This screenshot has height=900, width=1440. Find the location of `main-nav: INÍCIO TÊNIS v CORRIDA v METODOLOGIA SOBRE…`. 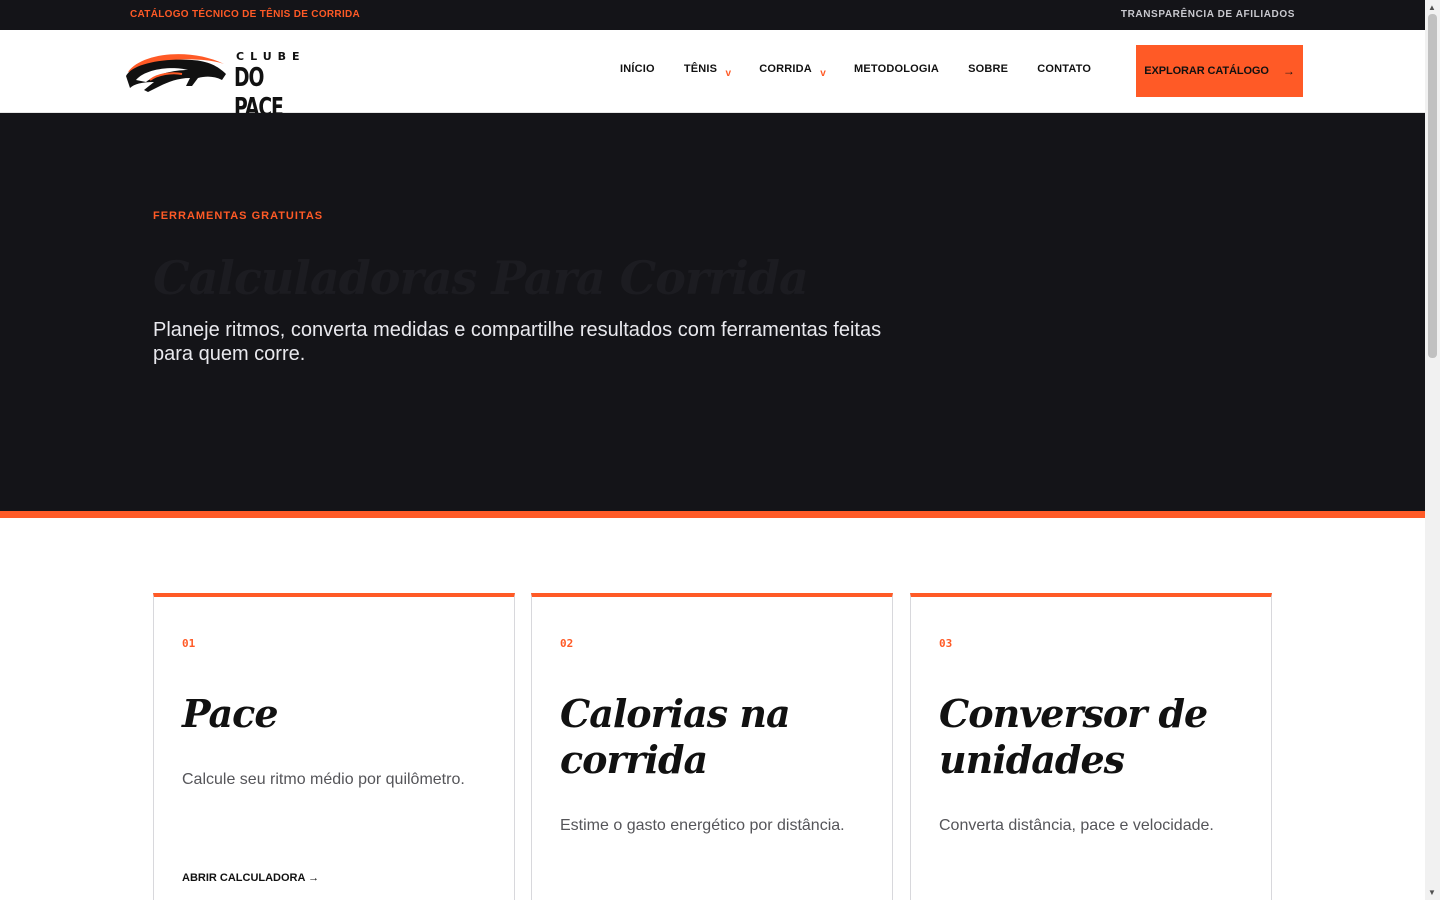

main-nav: INÍCIO TÊNIS v CORRIDA v METODOLOGIA SOBRE… is located at coordinates (870, 71).